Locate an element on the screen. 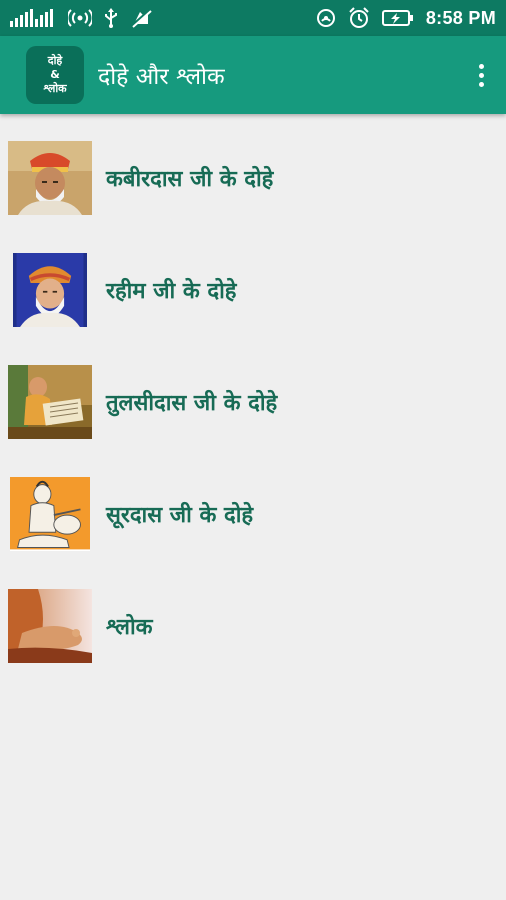 The height and width of the screenshot is (900, 506). nfc-icon is located at coordinates (326, 18).